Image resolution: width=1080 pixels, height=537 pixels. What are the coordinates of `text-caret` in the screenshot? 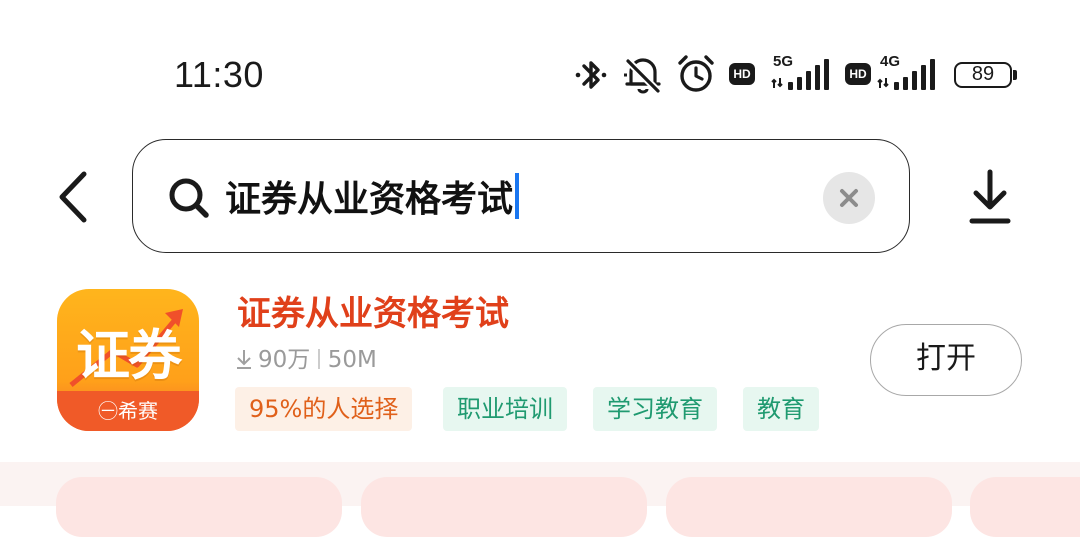 It's located at (517, 196).